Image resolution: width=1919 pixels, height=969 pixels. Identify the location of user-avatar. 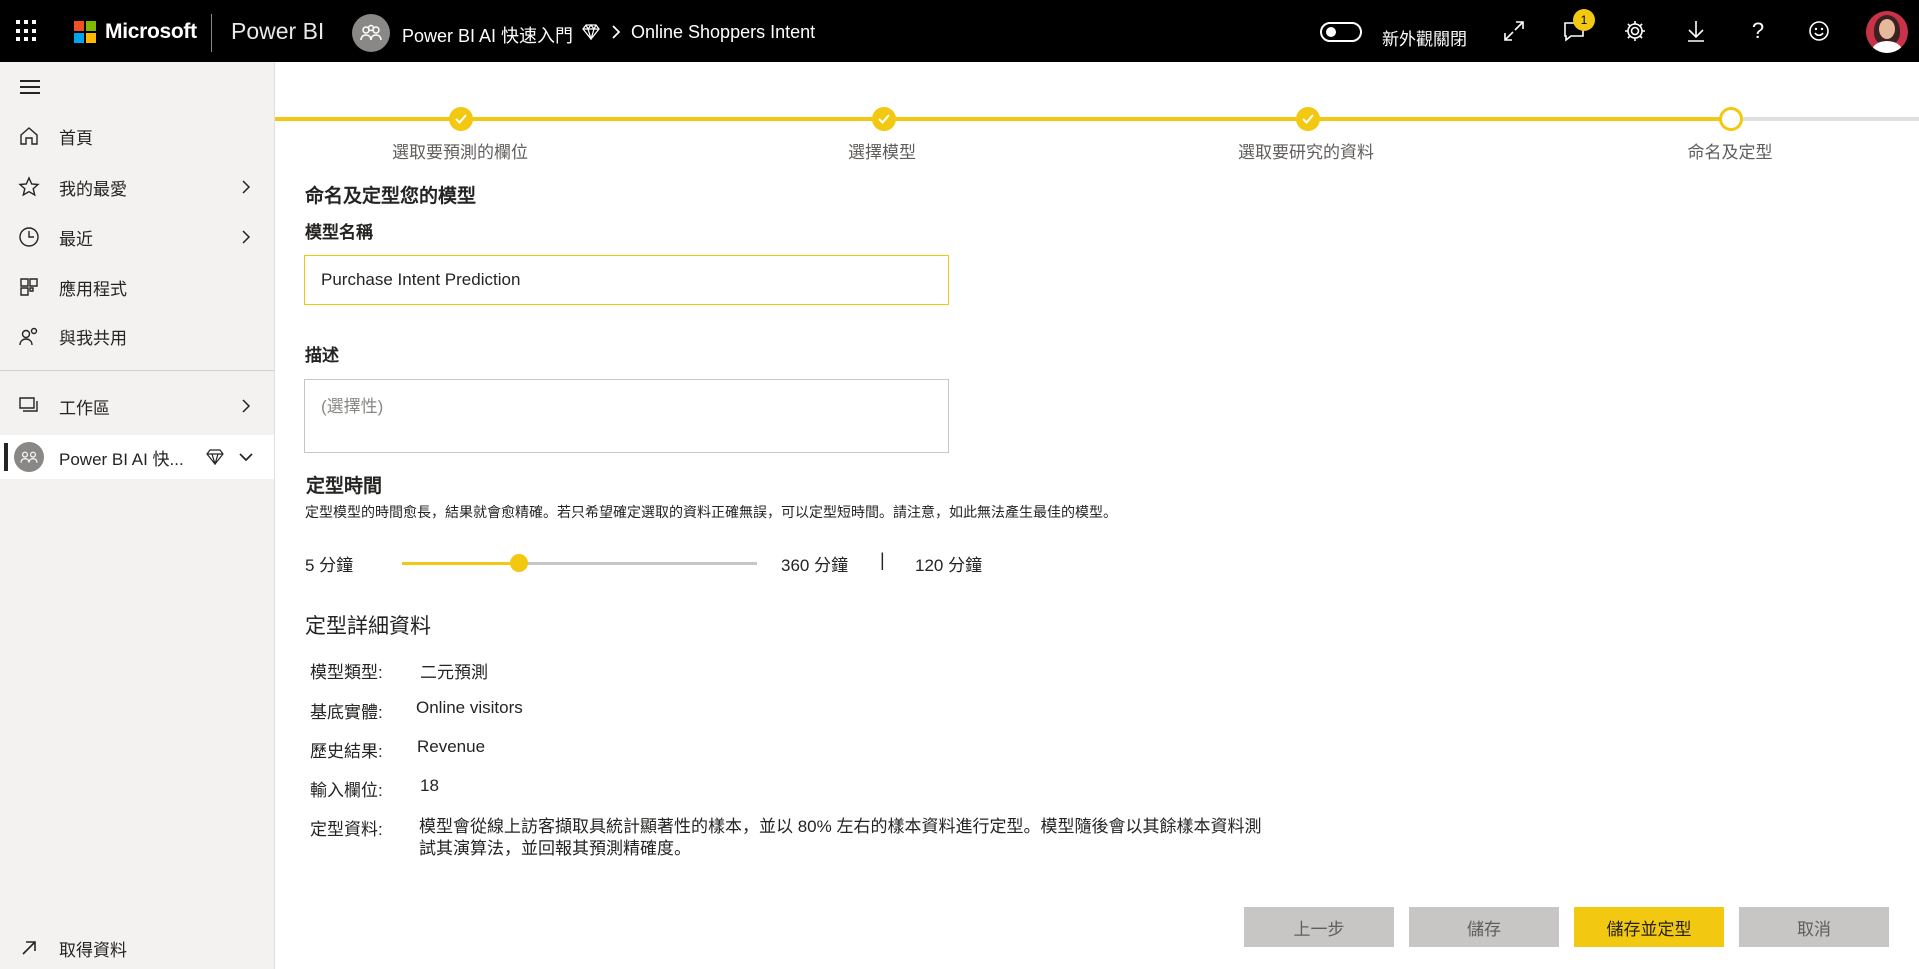
(1887, 32).